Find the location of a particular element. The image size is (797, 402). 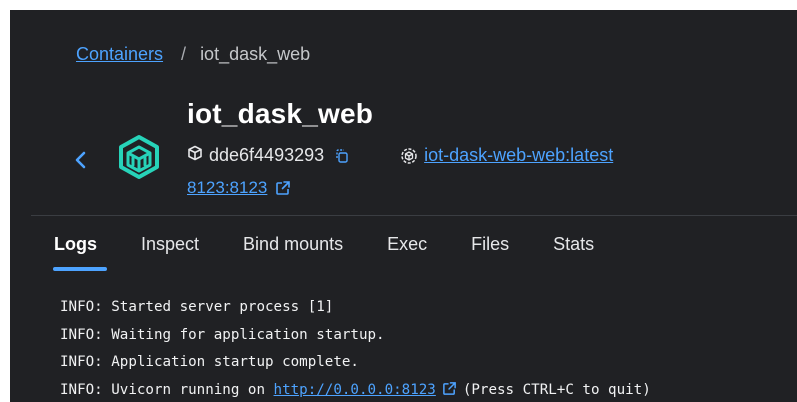

breadcrumb-current: iot_dask_web is located at coordinates (255, 54).